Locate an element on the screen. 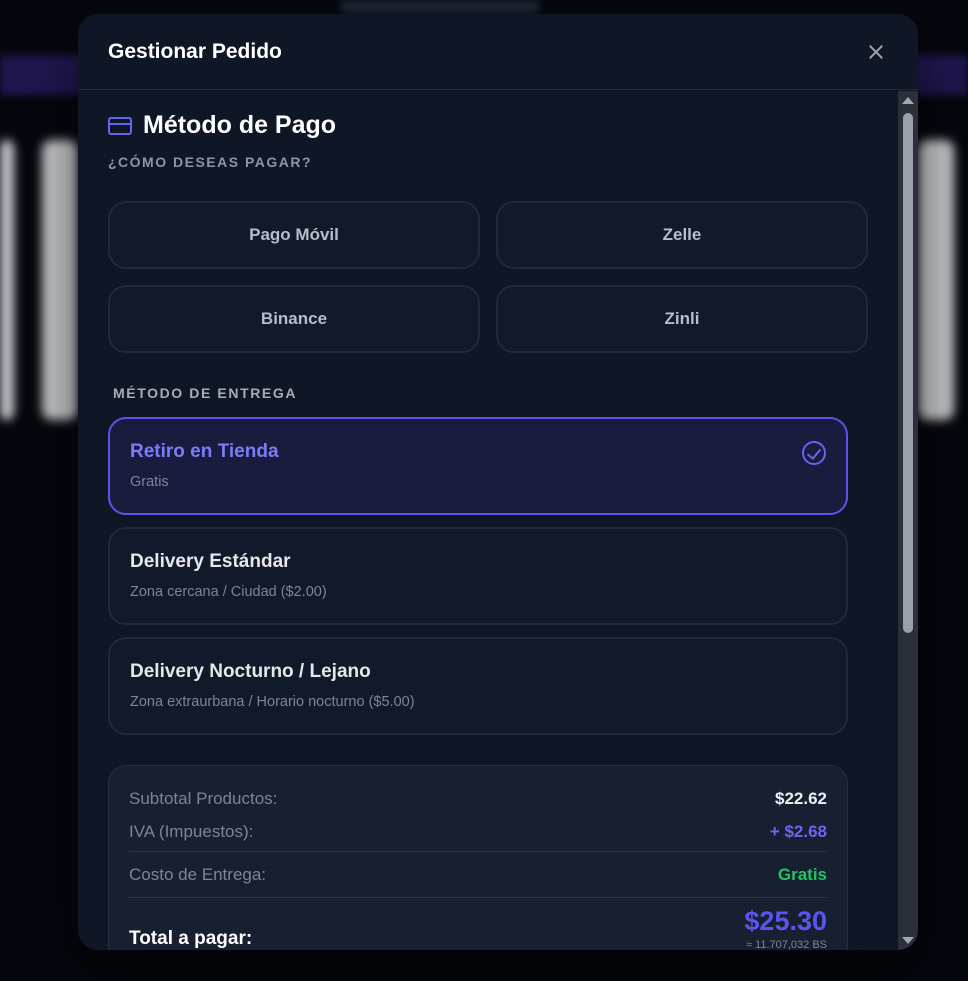 The height and width of the screenshot is (981, 968). payment-section-title: Método de Pago is located at coordinates (478, 125).